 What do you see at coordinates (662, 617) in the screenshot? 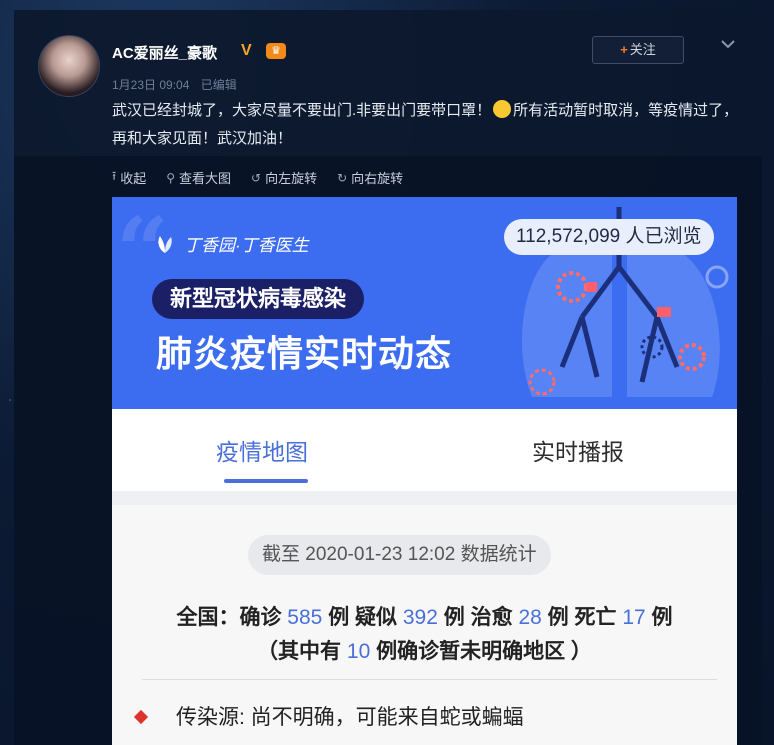
I see `stats-unit-4: 例` at bounding box center [662, 617].